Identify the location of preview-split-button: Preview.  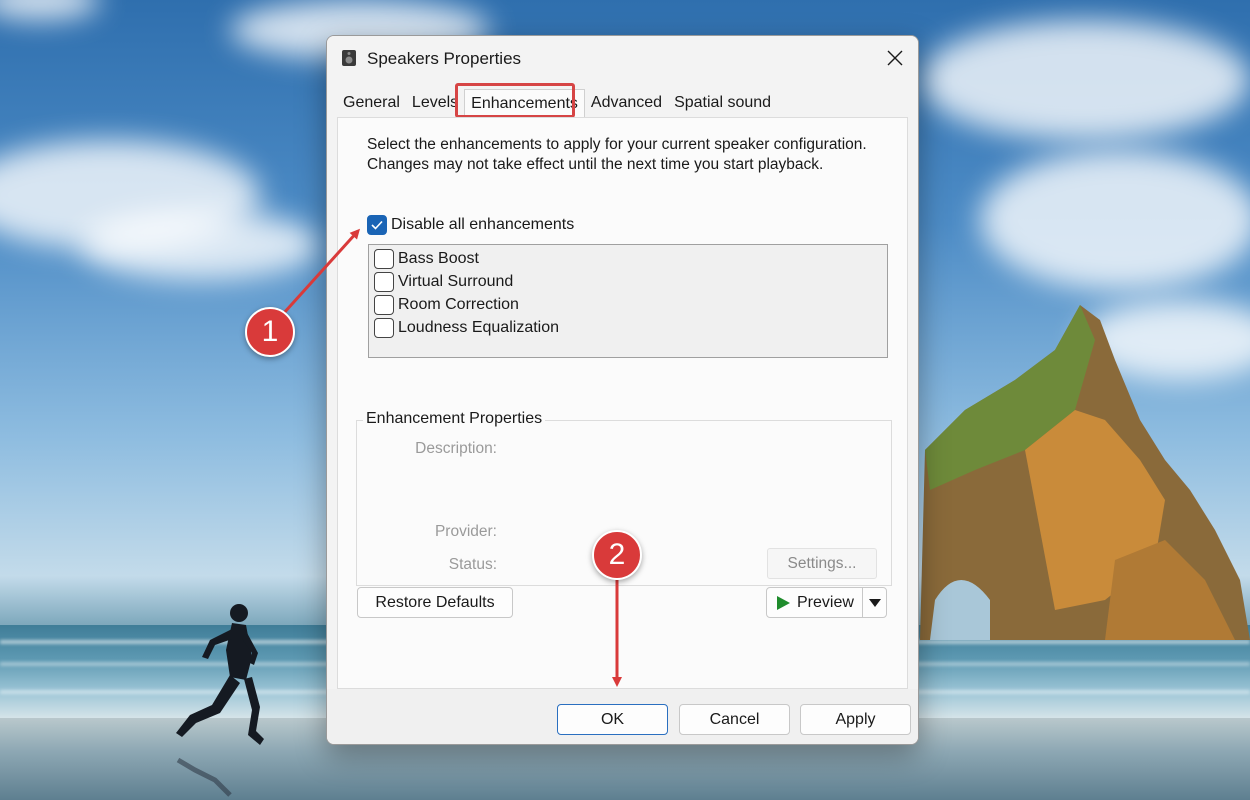
(826, 602).